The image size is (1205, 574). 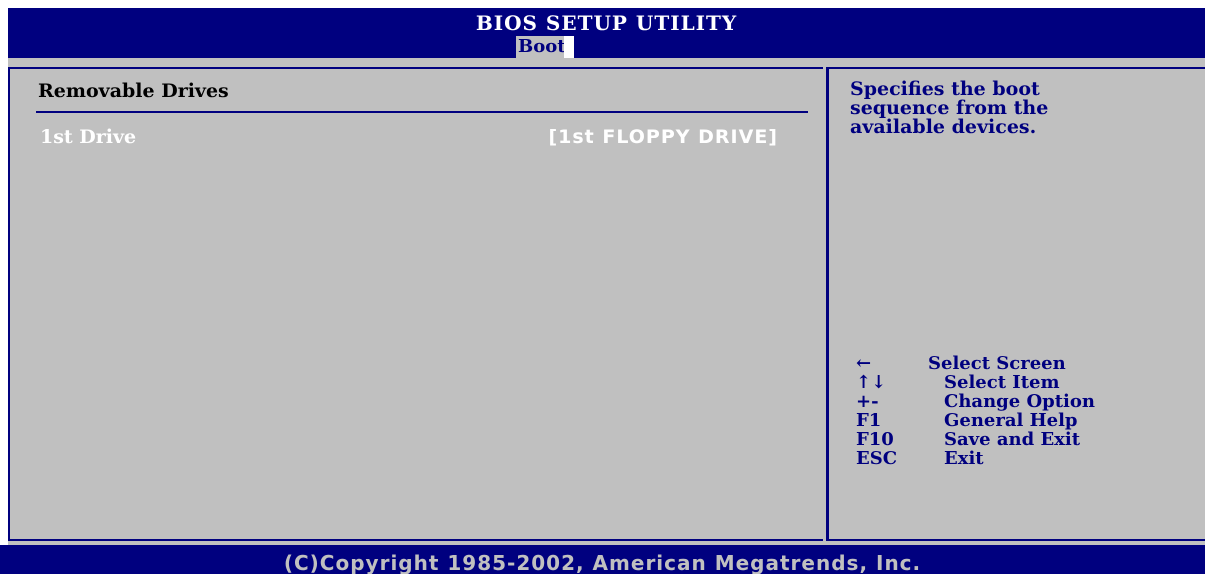 What do you see at coordinates (1011, 420) in the screenshot?
I see `key-description: General Help` at bounding box center [1011, 420].